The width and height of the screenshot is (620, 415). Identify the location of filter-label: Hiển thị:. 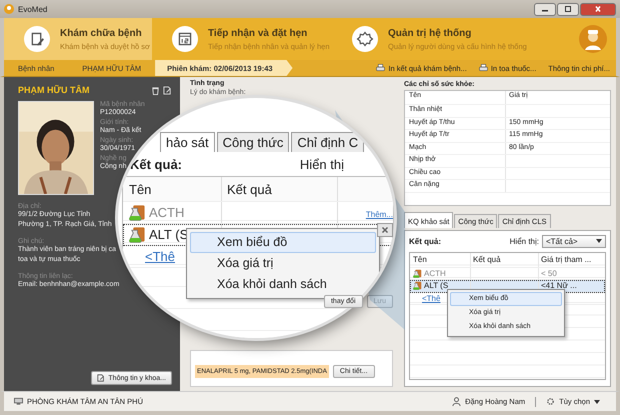
(524, 241).